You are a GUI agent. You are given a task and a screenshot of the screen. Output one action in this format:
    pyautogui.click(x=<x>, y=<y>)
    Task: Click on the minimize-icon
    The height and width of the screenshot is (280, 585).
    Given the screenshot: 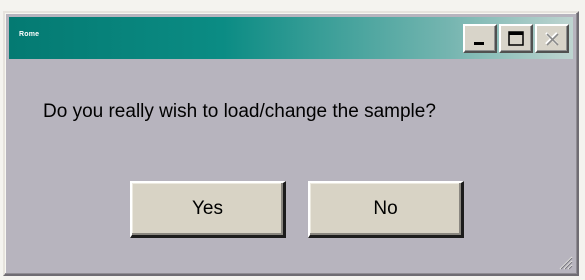 What is the action you would take?
    pyautogui.click(x=479, y=43)
    